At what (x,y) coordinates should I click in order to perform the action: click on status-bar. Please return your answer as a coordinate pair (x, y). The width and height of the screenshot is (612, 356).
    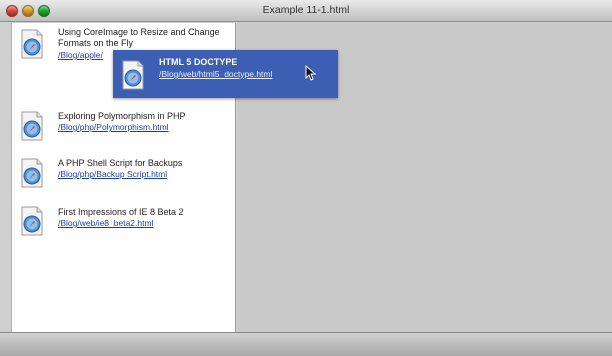
    Looking at the image, I should click on (306, 344).